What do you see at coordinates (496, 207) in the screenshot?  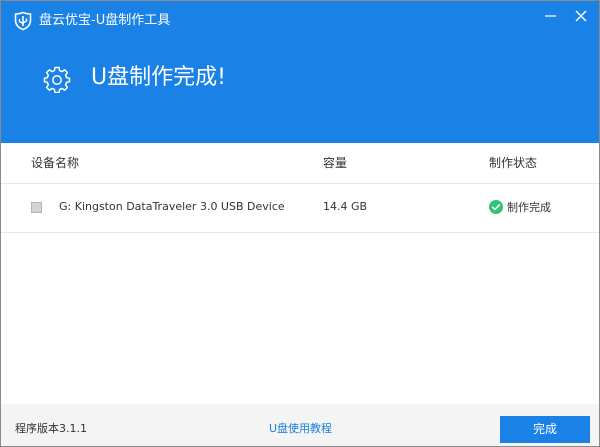 I see `check-circle-icon` at bounding box center [496, 207].